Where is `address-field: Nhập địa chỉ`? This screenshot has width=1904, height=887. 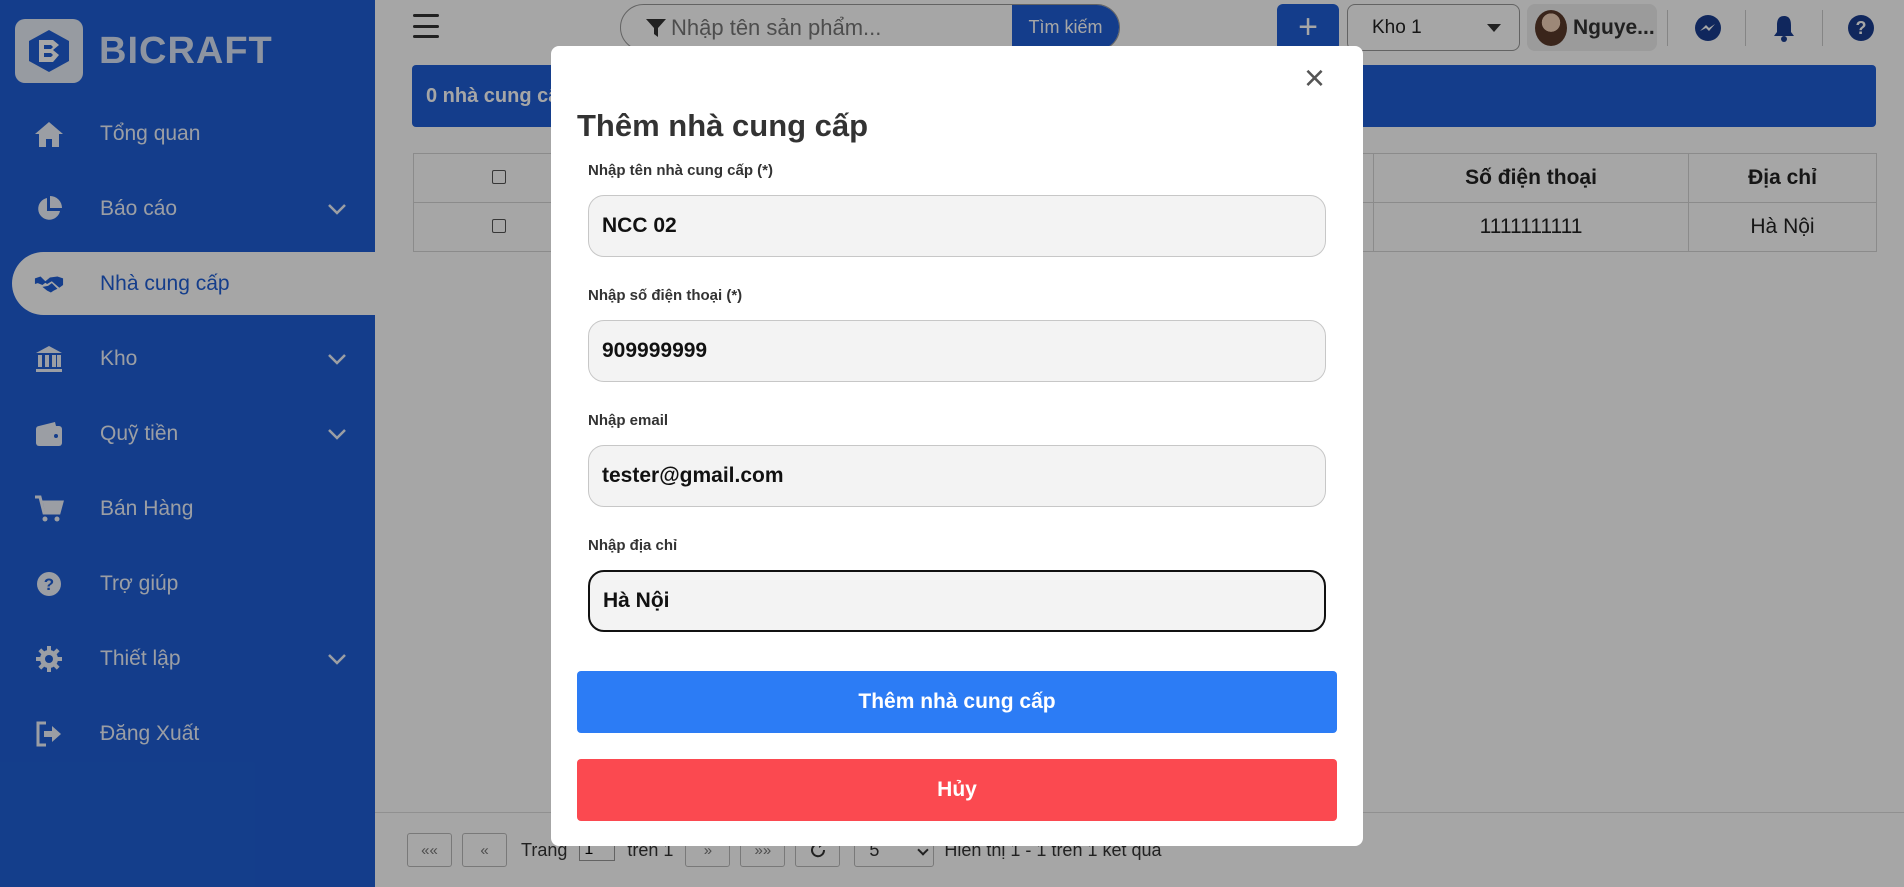 address-field: Nhập địa chỉ is located at coordinates (957, 584).